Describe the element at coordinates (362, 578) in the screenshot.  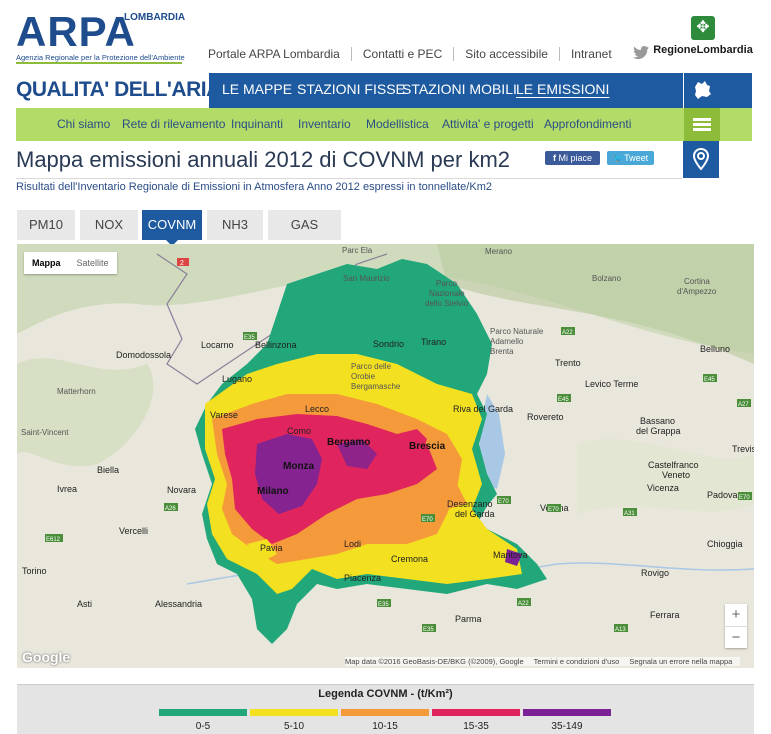
I see `svg-text: Piacenza` at that location.